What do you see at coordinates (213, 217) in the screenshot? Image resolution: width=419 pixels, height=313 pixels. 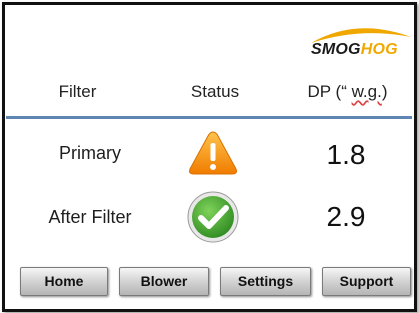 I see `check-icon` at bounding box center [213, 217].